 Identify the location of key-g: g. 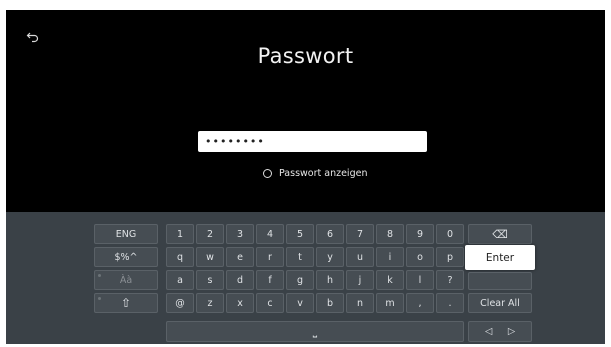
(300, 280).